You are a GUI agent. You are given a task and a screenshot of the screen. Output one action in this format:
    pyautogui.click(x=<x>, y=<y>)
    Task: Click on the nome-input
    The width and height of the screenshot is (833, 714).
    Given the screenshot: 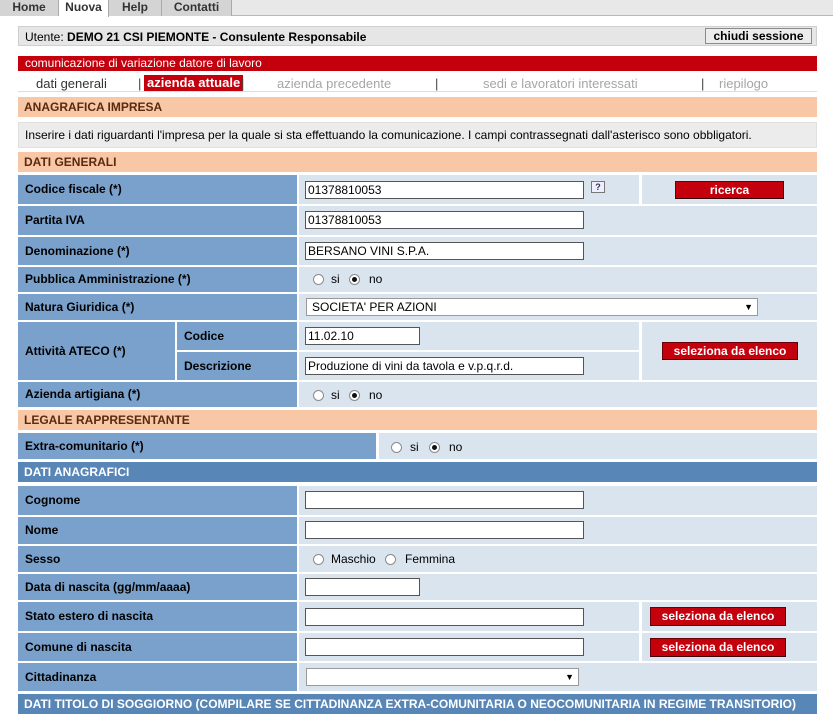 What is the action you would take?
    pyautogui.click(x=444, y=530)
    